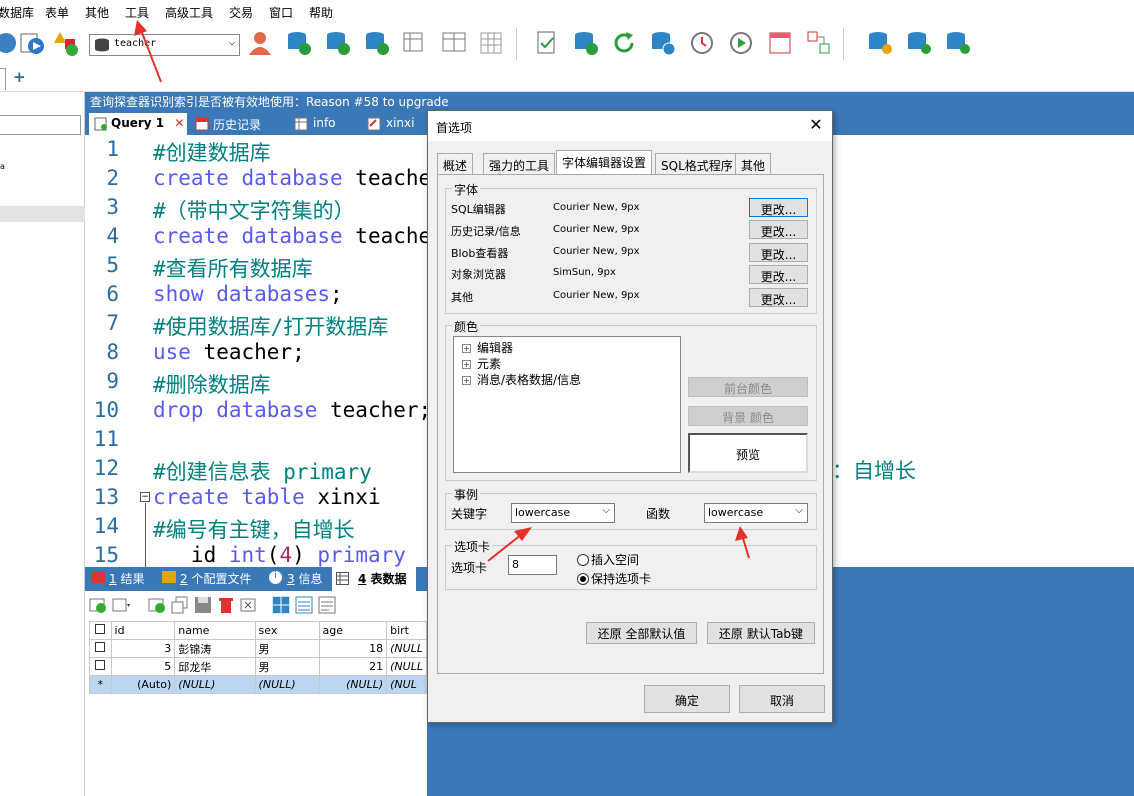 The width and height of the screenshot is (1134, 796). What do you see at coordinates (229, 352) in the screenshot?
I see `code-line: use teacher;` at bounding box center [229, 352].